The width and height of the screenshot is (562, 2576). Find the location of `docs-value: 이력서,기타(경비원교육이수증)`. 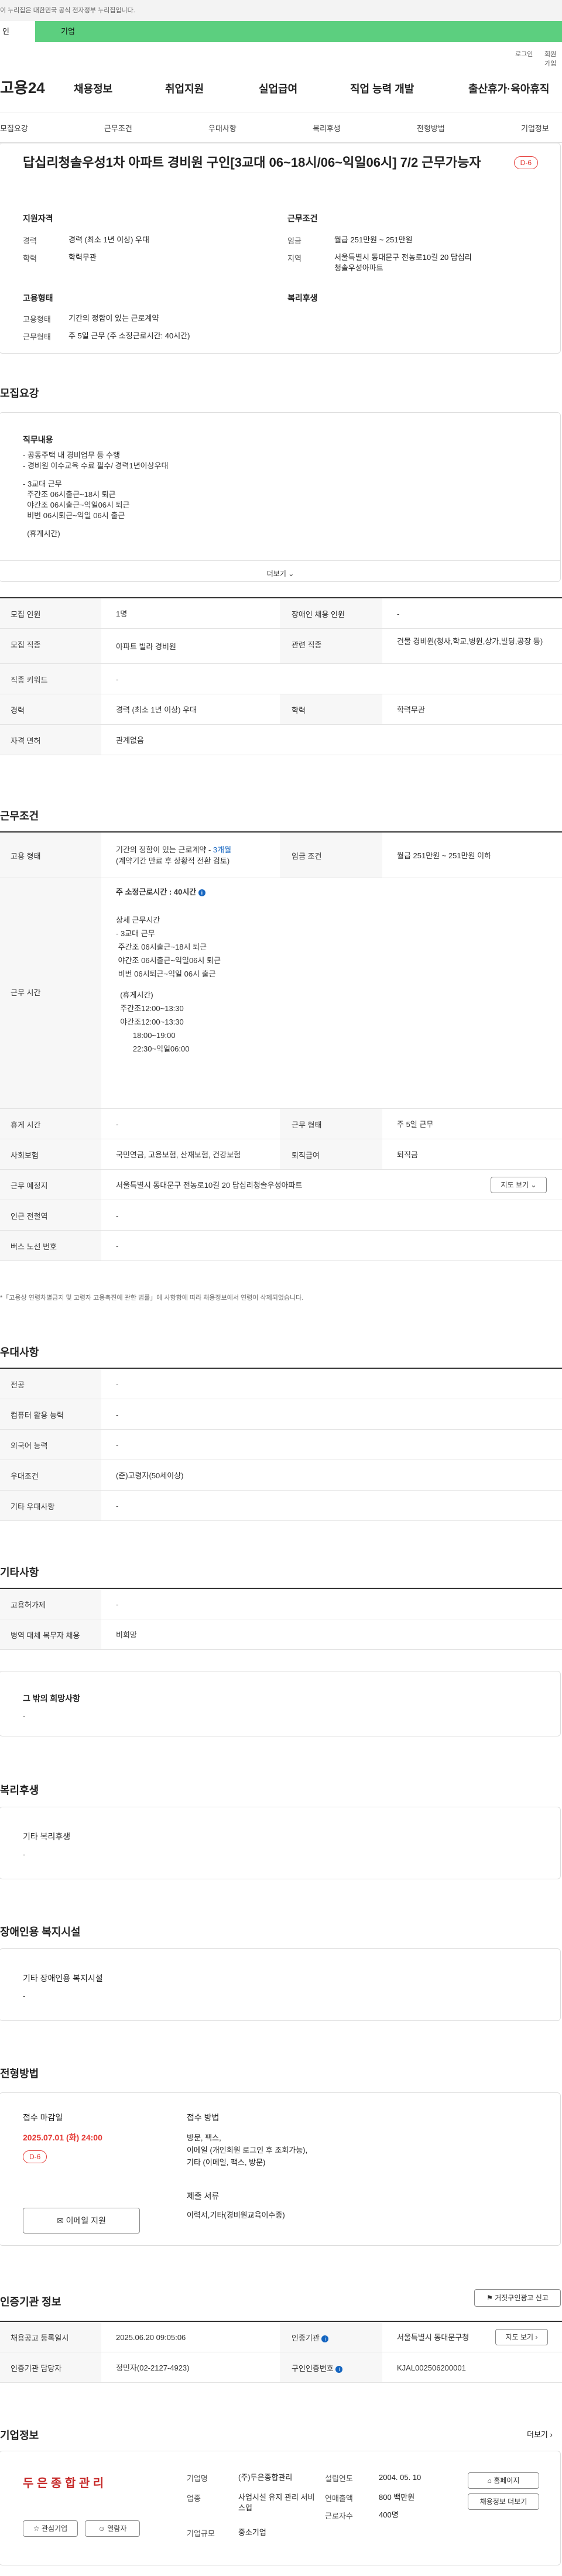

docs-value: 이력서,기타(경비원교육이수증) is located at coordinates (236, 2215).